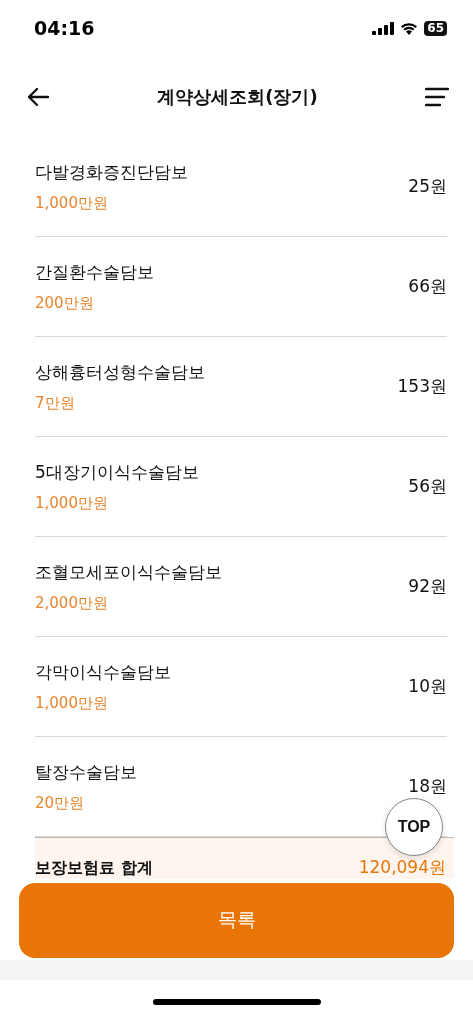 This screenshot has height=1024, width=473. What do you see at coordinates (435, 28) in the screenshot?
I see `battery-indicator: 65` at bounding box center [435, 28].